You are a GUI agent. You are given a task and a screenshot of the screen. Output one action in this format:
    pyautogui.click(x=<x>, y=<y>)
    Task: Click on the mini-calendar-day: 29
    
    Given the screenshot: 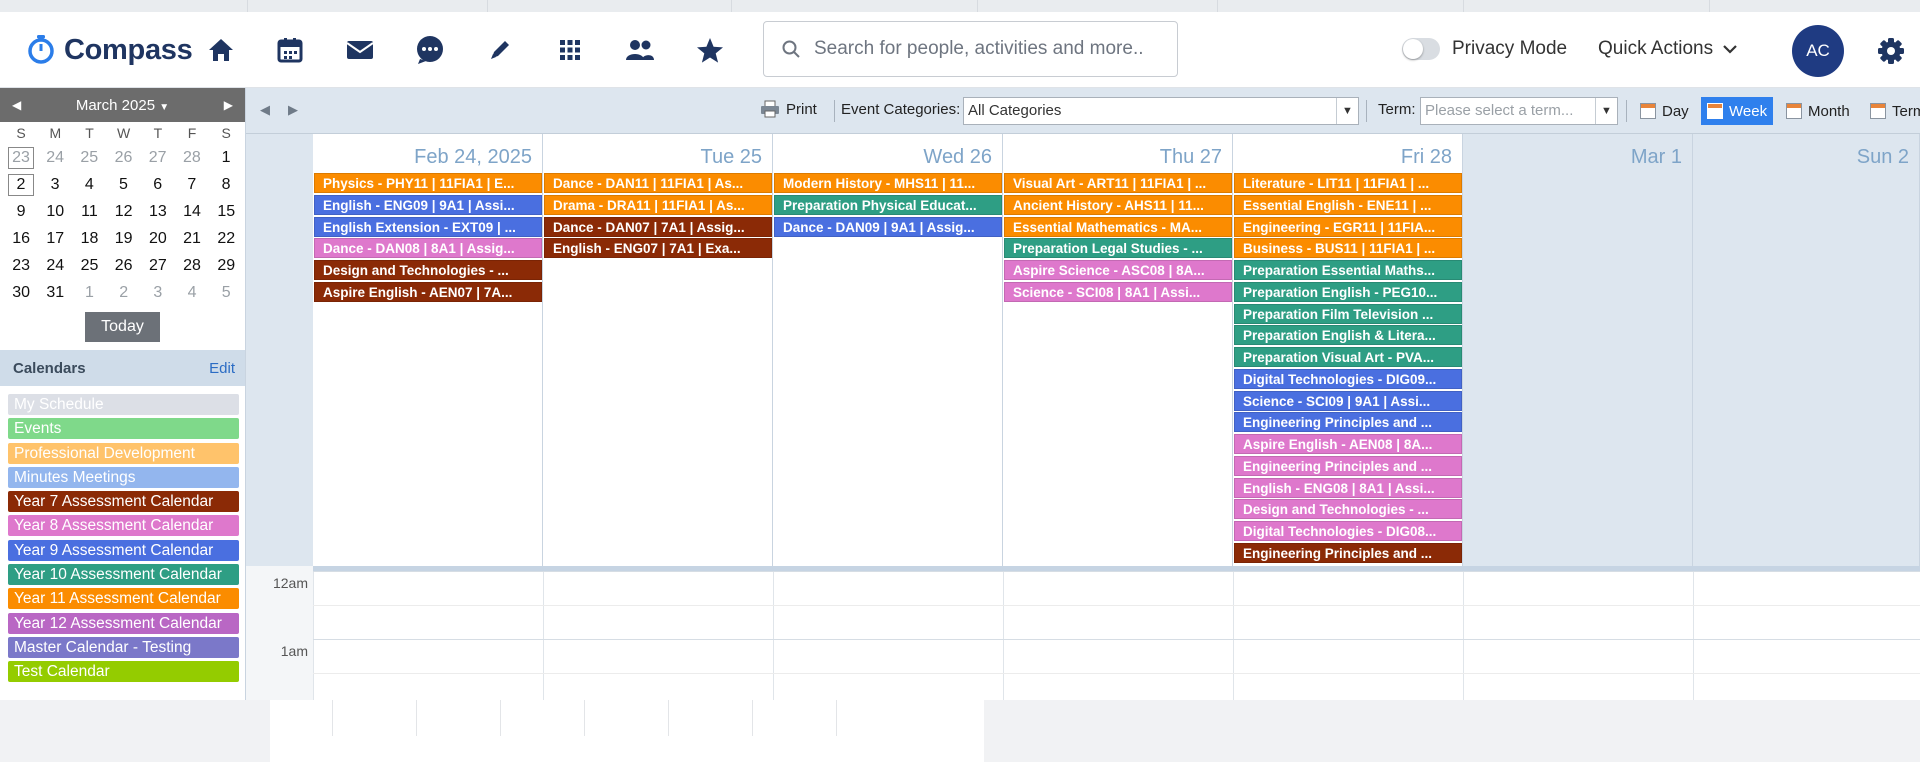 What is the action you would take?
    pyautogui.click(x=226, y=266)
    